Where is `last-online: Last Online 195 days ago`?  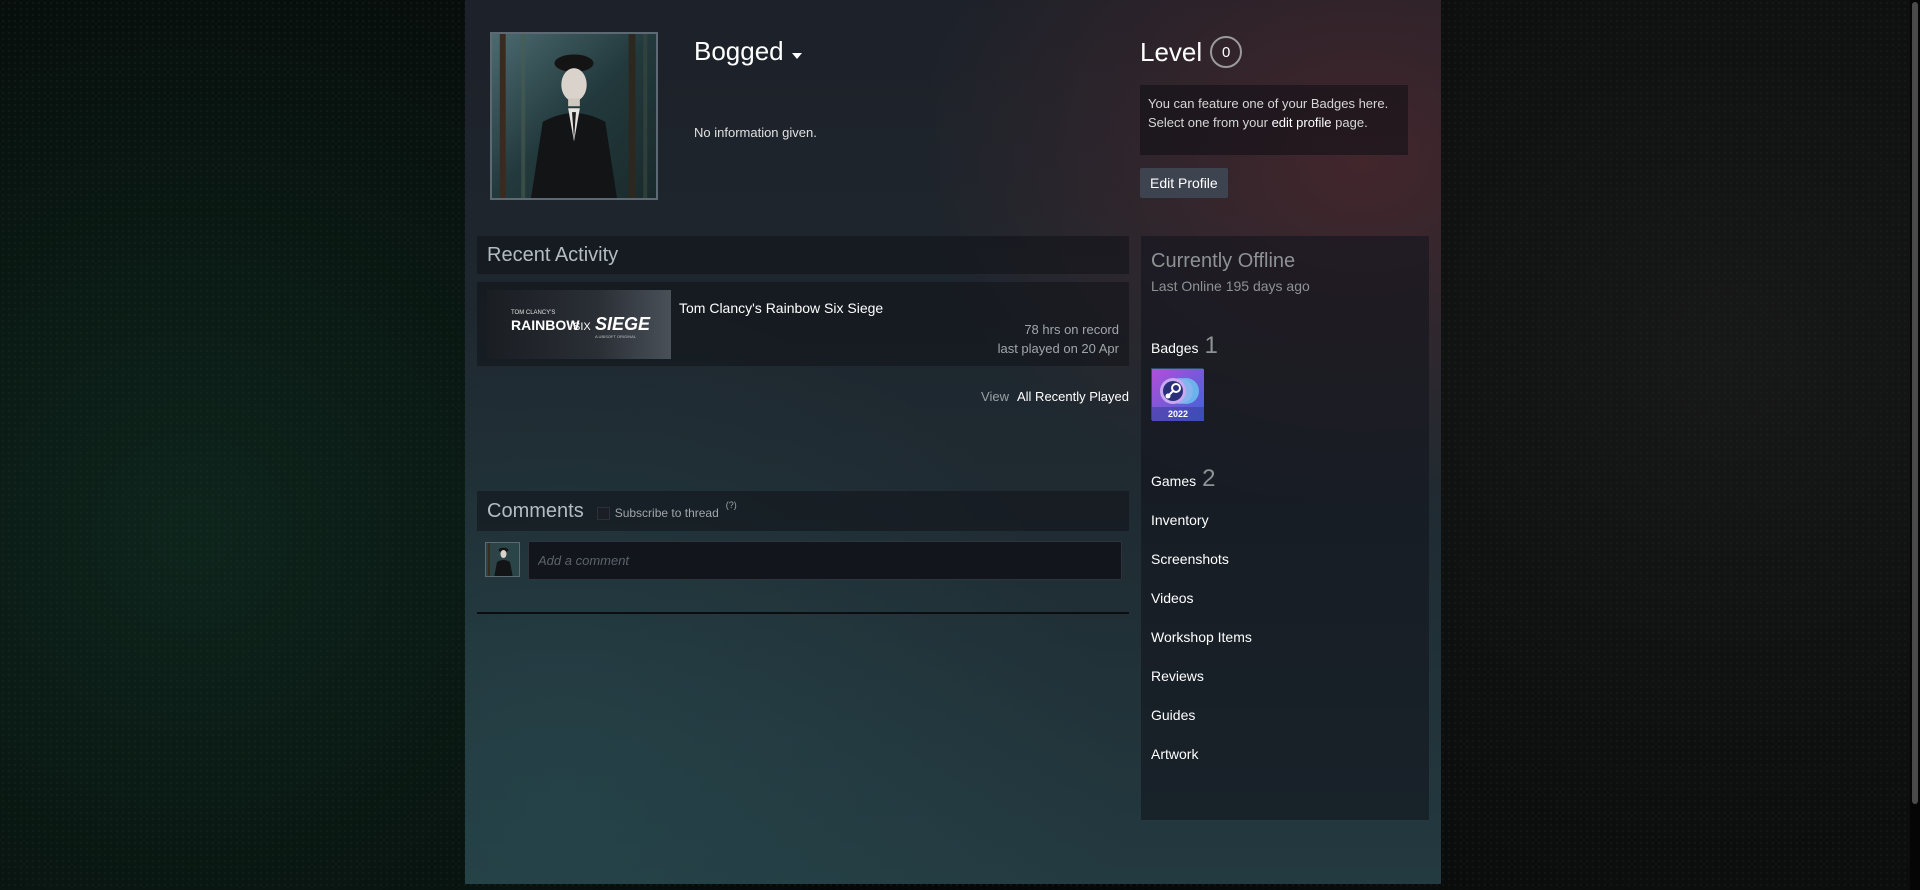 last-online: Last Online 195 days ago is located at coordinates (1230, 286).